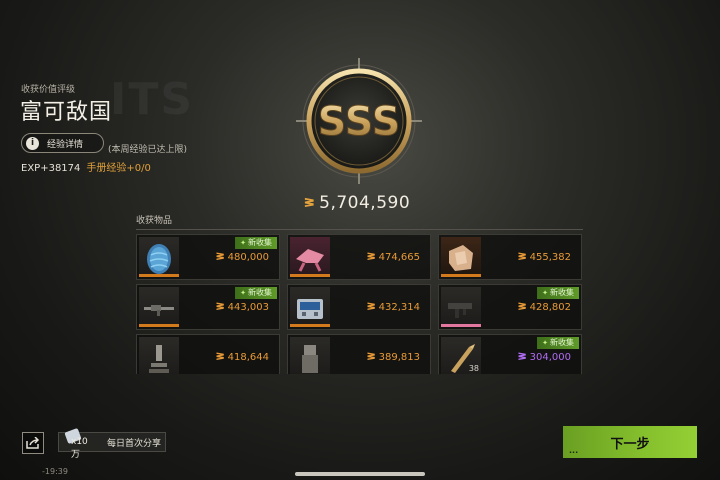 The image size is (720, 480). I want to click on item-price: ᕒ 455,382, so click(544, 257).